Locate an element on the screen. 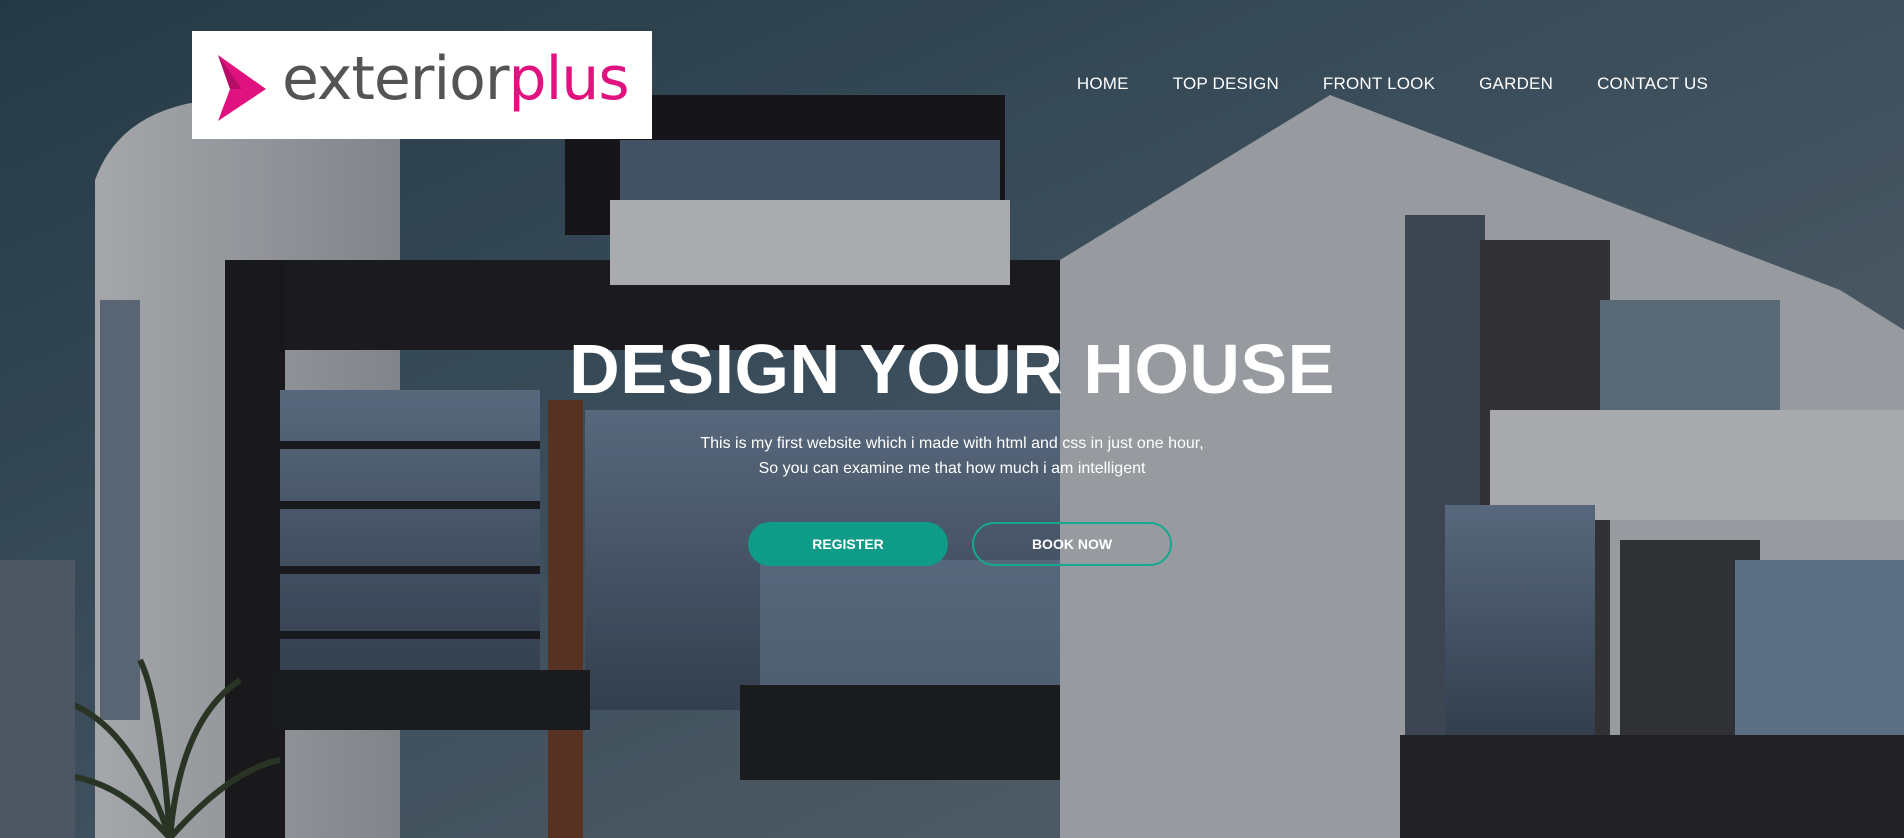 The image size is (1904, 838). book-now-button: BOOK NOW is located at coordinates (1072, 544).